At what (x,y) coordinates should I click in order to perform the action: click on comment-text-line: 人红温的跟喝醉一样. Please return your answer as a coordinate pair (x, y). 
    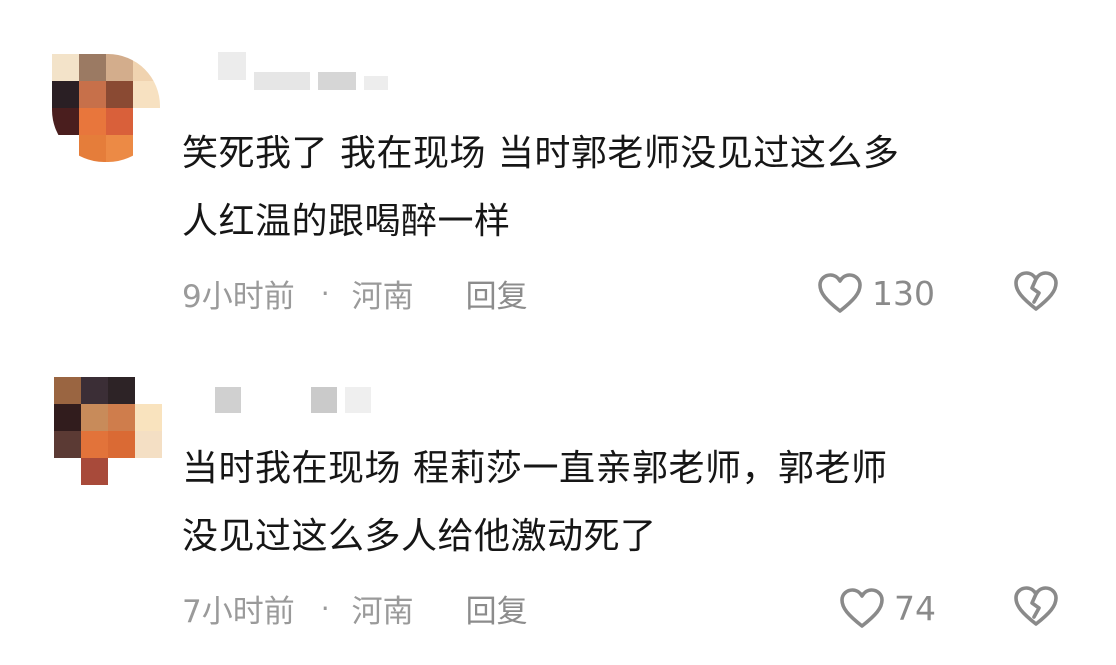
    Looking at the image, I should click on (346, 221).